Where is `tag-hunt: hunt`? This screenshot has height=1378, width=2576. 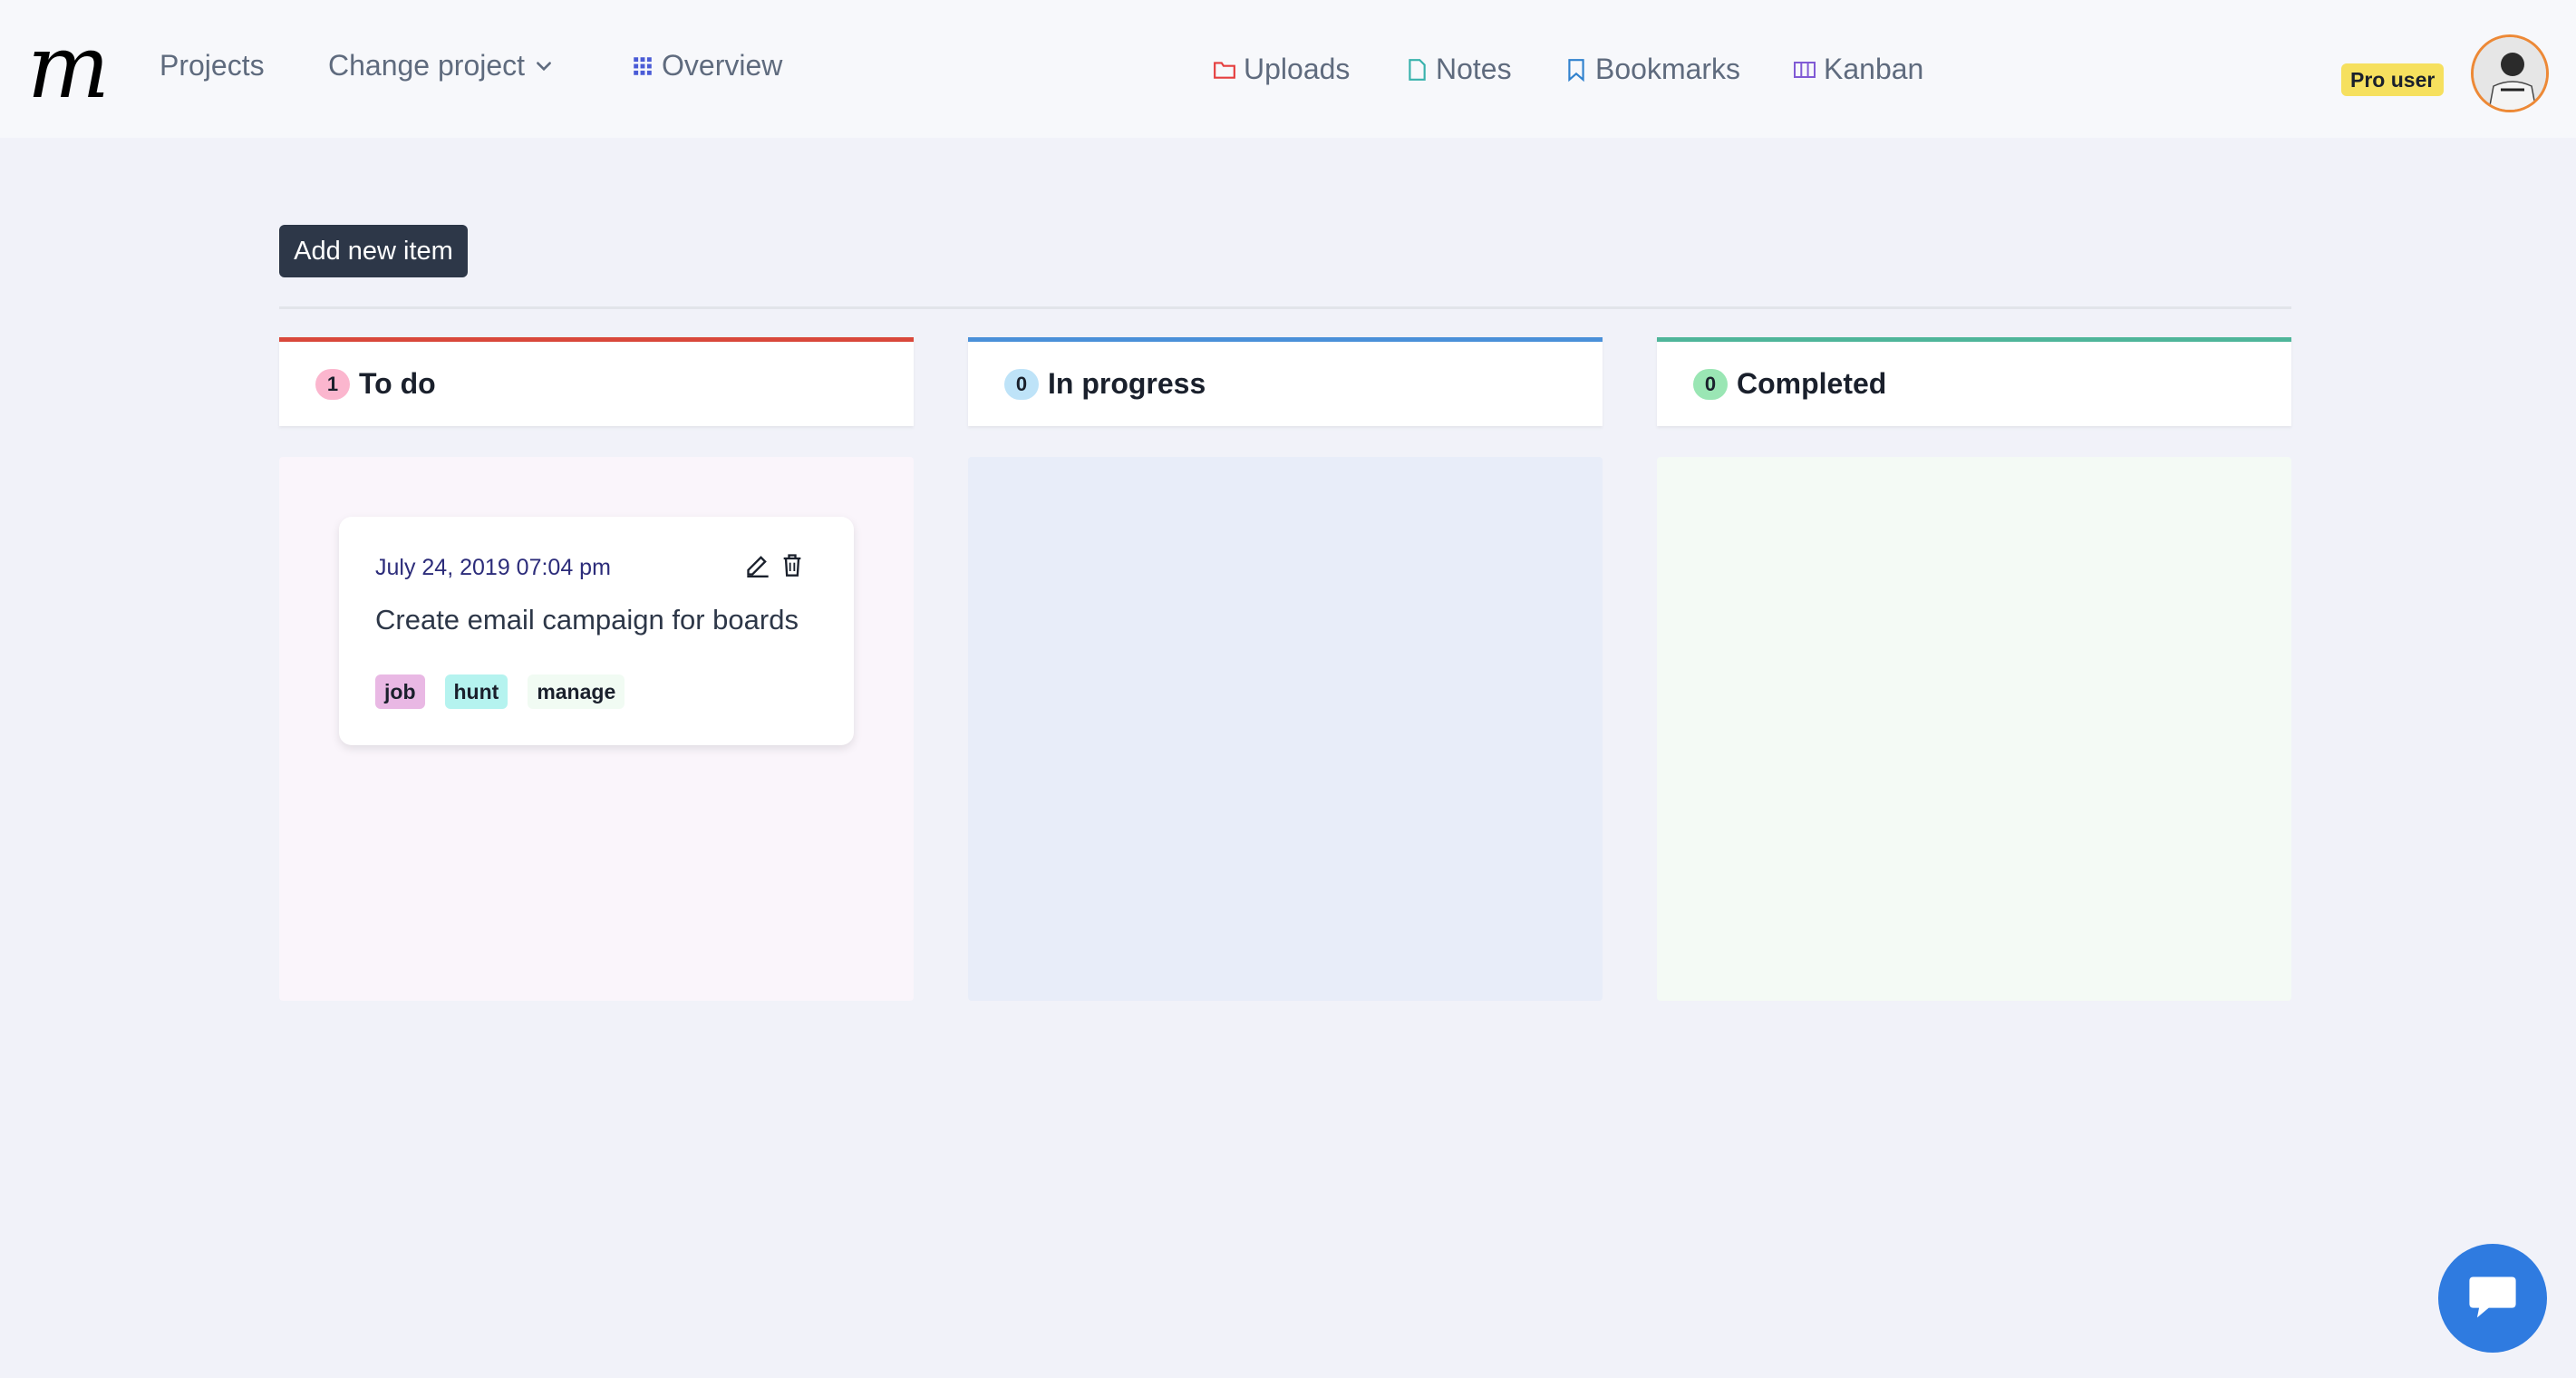
tag-hunt: hunt is located at coordinates (476, 691).